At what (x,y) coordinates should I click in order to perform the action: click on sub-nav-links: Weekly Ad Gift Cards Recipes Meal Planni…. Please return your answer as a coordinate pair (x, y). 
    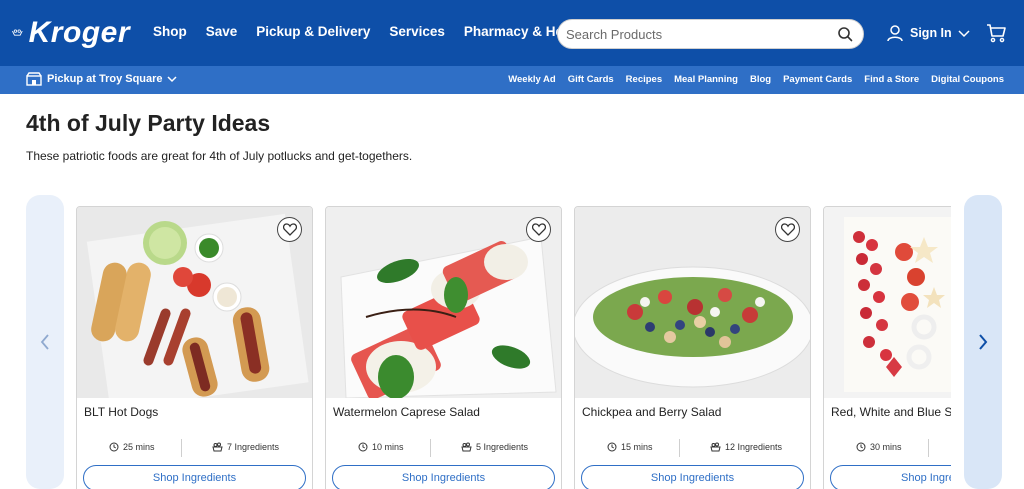
    Looking at the image, I should click on (750, 79).